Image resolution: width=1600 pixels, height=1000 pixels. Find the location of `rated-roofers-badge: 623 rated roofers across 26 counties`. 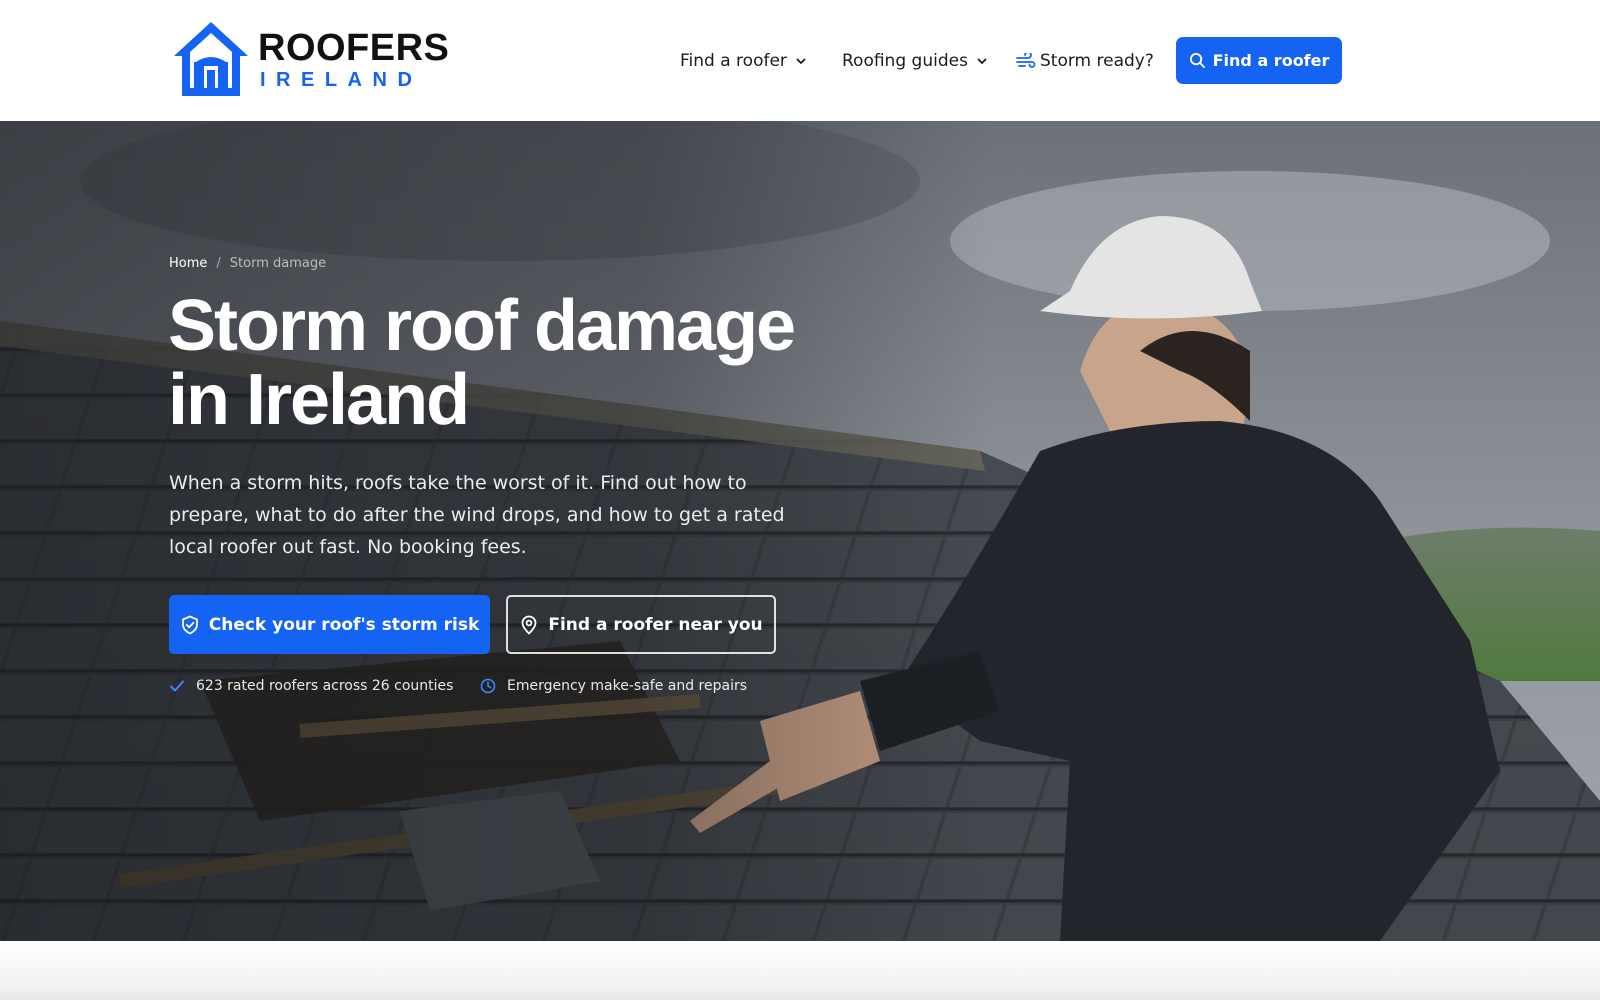

rated-roofers-badge: 623 rated roofers across 26 counties is located at coordinates (311, 686).